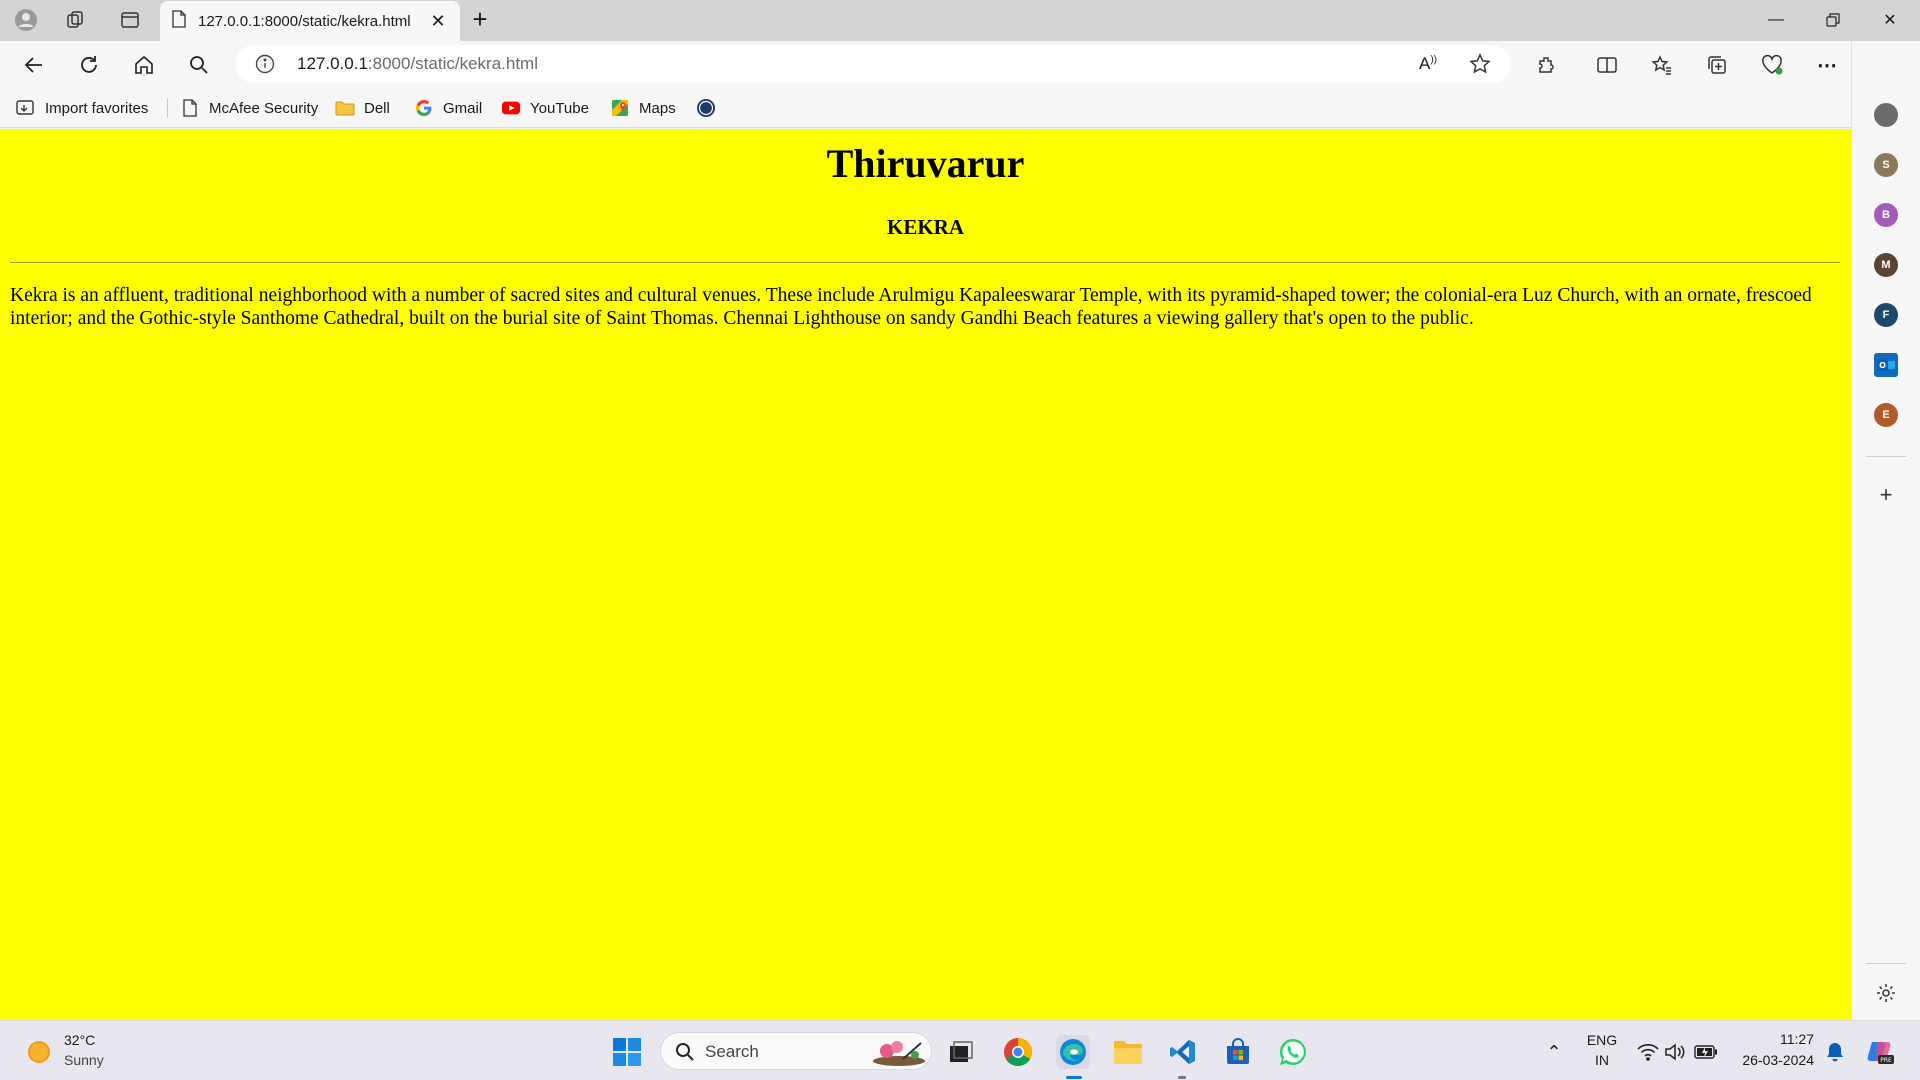  I want to click on weather-temperature: 32°C, so click(79, 1040).